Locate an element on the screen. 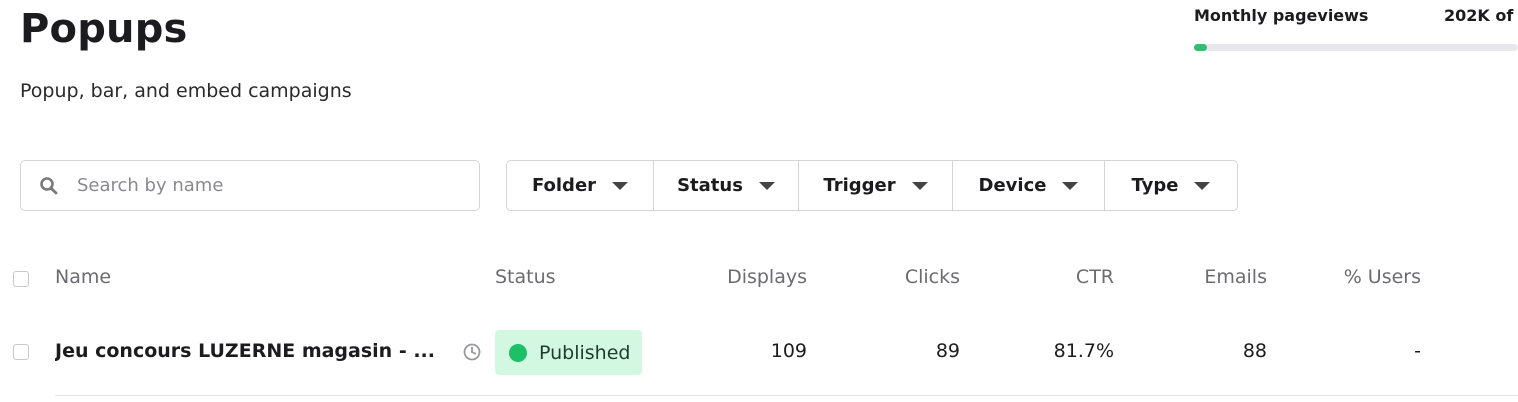  status-filter-label: Status is located at coordinates (710, 185).